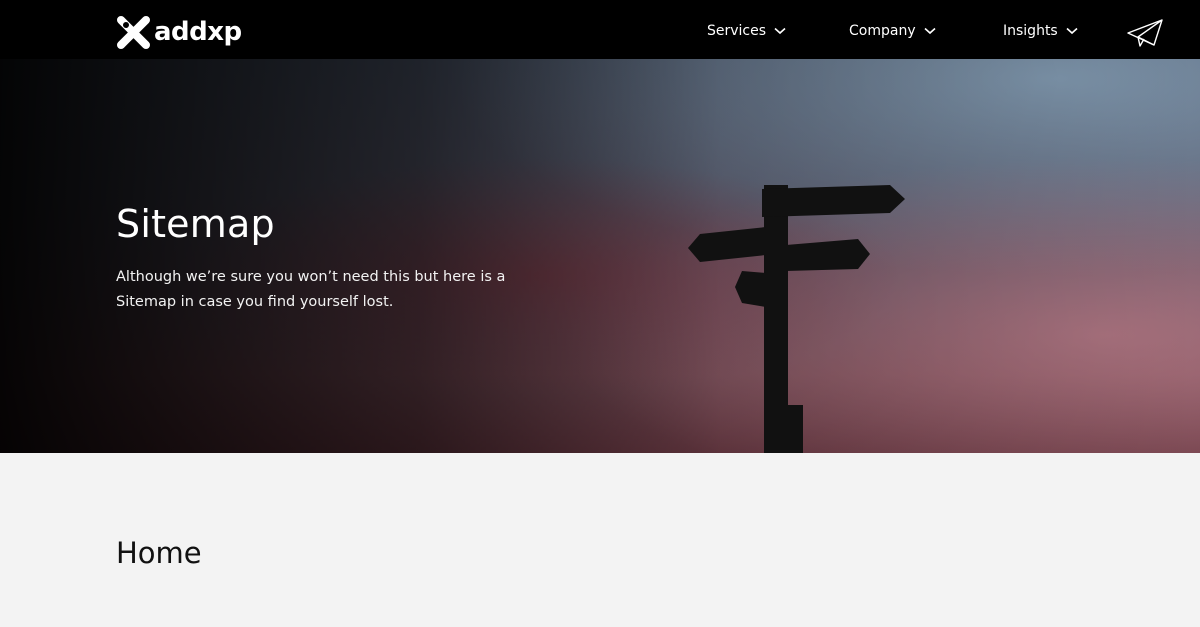 The height and width of the screenshot is (627, 1200). Describe the element at coordinates (737, 31) in the screenshot. I see `nav-services-label: Services` at that location.